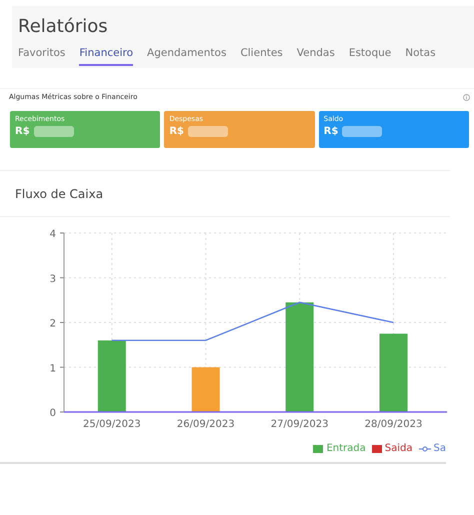  What do you see at coordinates (346, 448) in the screenshot?
I see `legend-label: Entrada` at bounding box center [346, 448].